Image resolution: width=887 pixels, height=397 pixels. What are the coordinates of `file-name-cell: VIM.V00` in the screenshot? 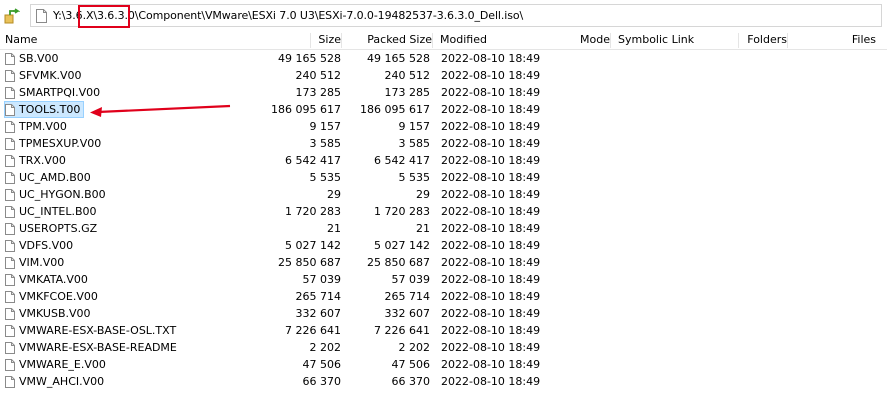 It's located at (36, 262).